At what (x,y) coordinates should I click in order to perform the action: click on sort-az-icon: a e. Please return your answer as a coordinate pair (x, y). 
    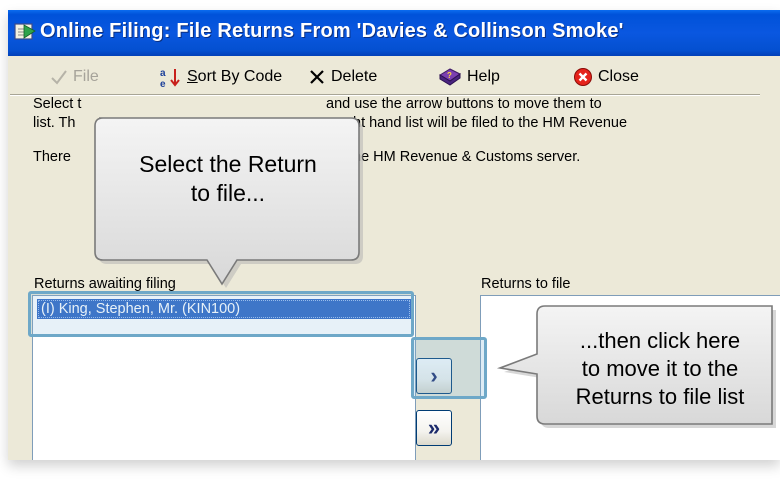
    Looking at the image, I should click on (170, 77).